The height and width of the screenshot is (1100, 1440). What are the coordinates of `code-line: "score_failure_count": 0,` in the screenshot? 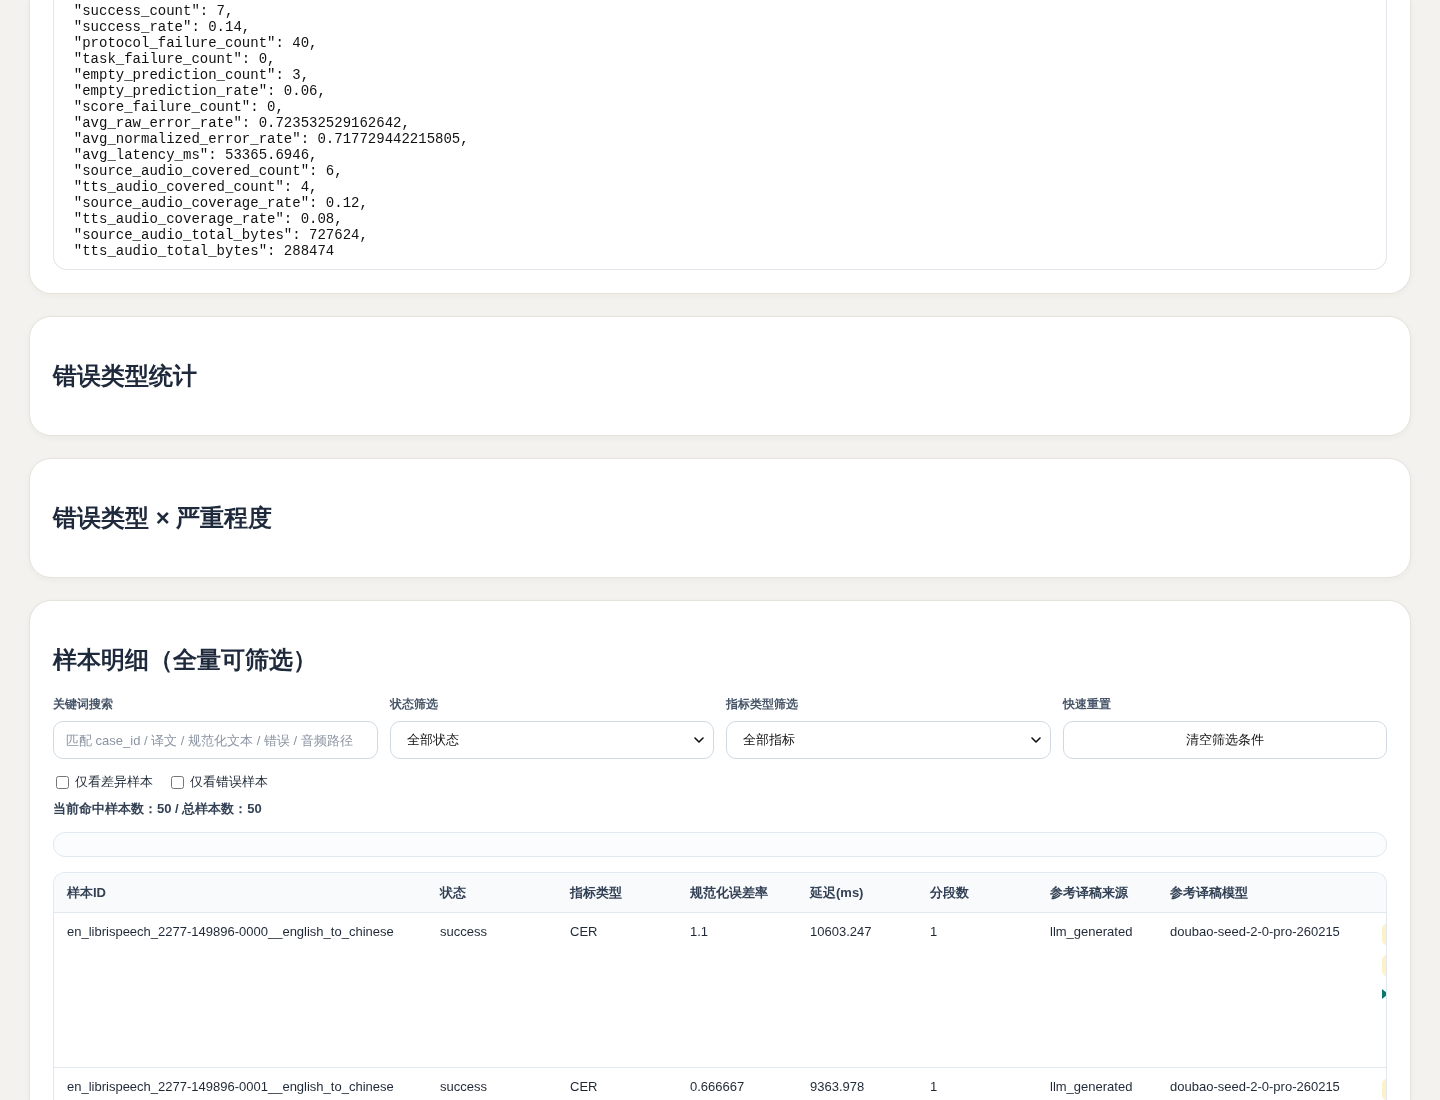 It's located at (178, 107).